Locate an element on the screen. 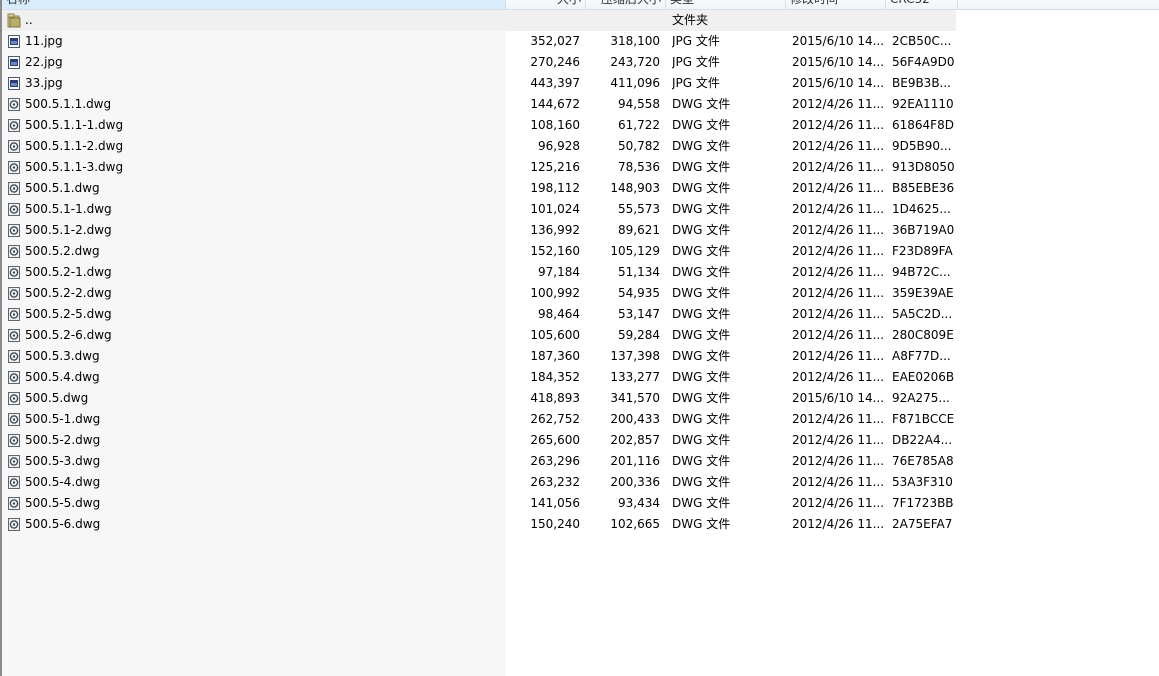  file-name: 33.jpg is located at coordinates (44, 83).